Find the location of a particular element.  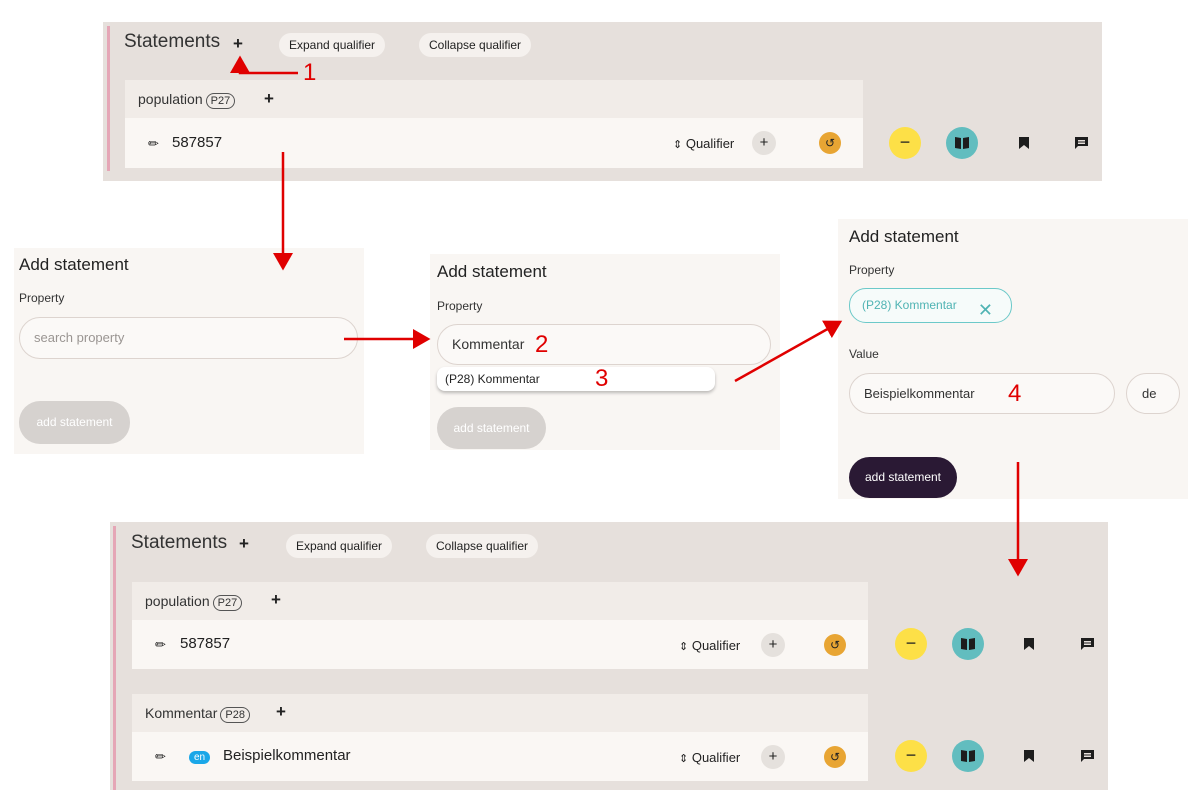

annotation-number: 3 is located at coordinates (602, 378).